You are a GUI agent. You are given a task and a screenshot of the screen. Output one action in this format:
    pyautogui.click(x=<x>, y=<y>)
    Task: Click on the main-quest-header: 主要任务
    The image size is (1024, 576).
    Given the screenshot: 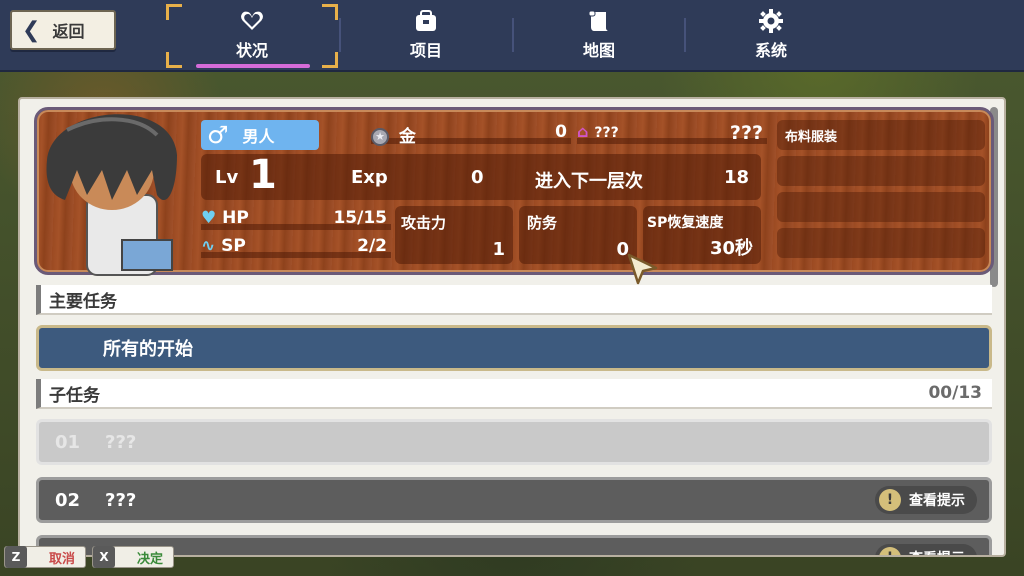 What is the action you would take?
    pyautogui.click(x=514, y=300)
    